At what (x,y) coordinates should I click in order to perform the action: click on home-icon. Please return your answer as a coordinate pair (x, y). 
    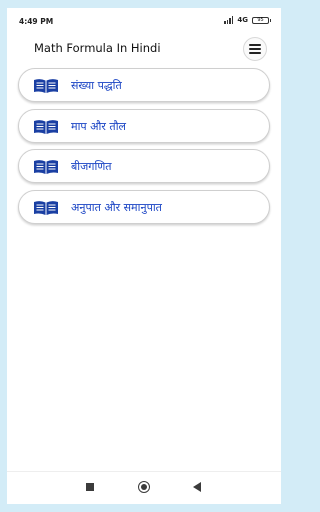
    Looking at the image, I should click on (144, 487).